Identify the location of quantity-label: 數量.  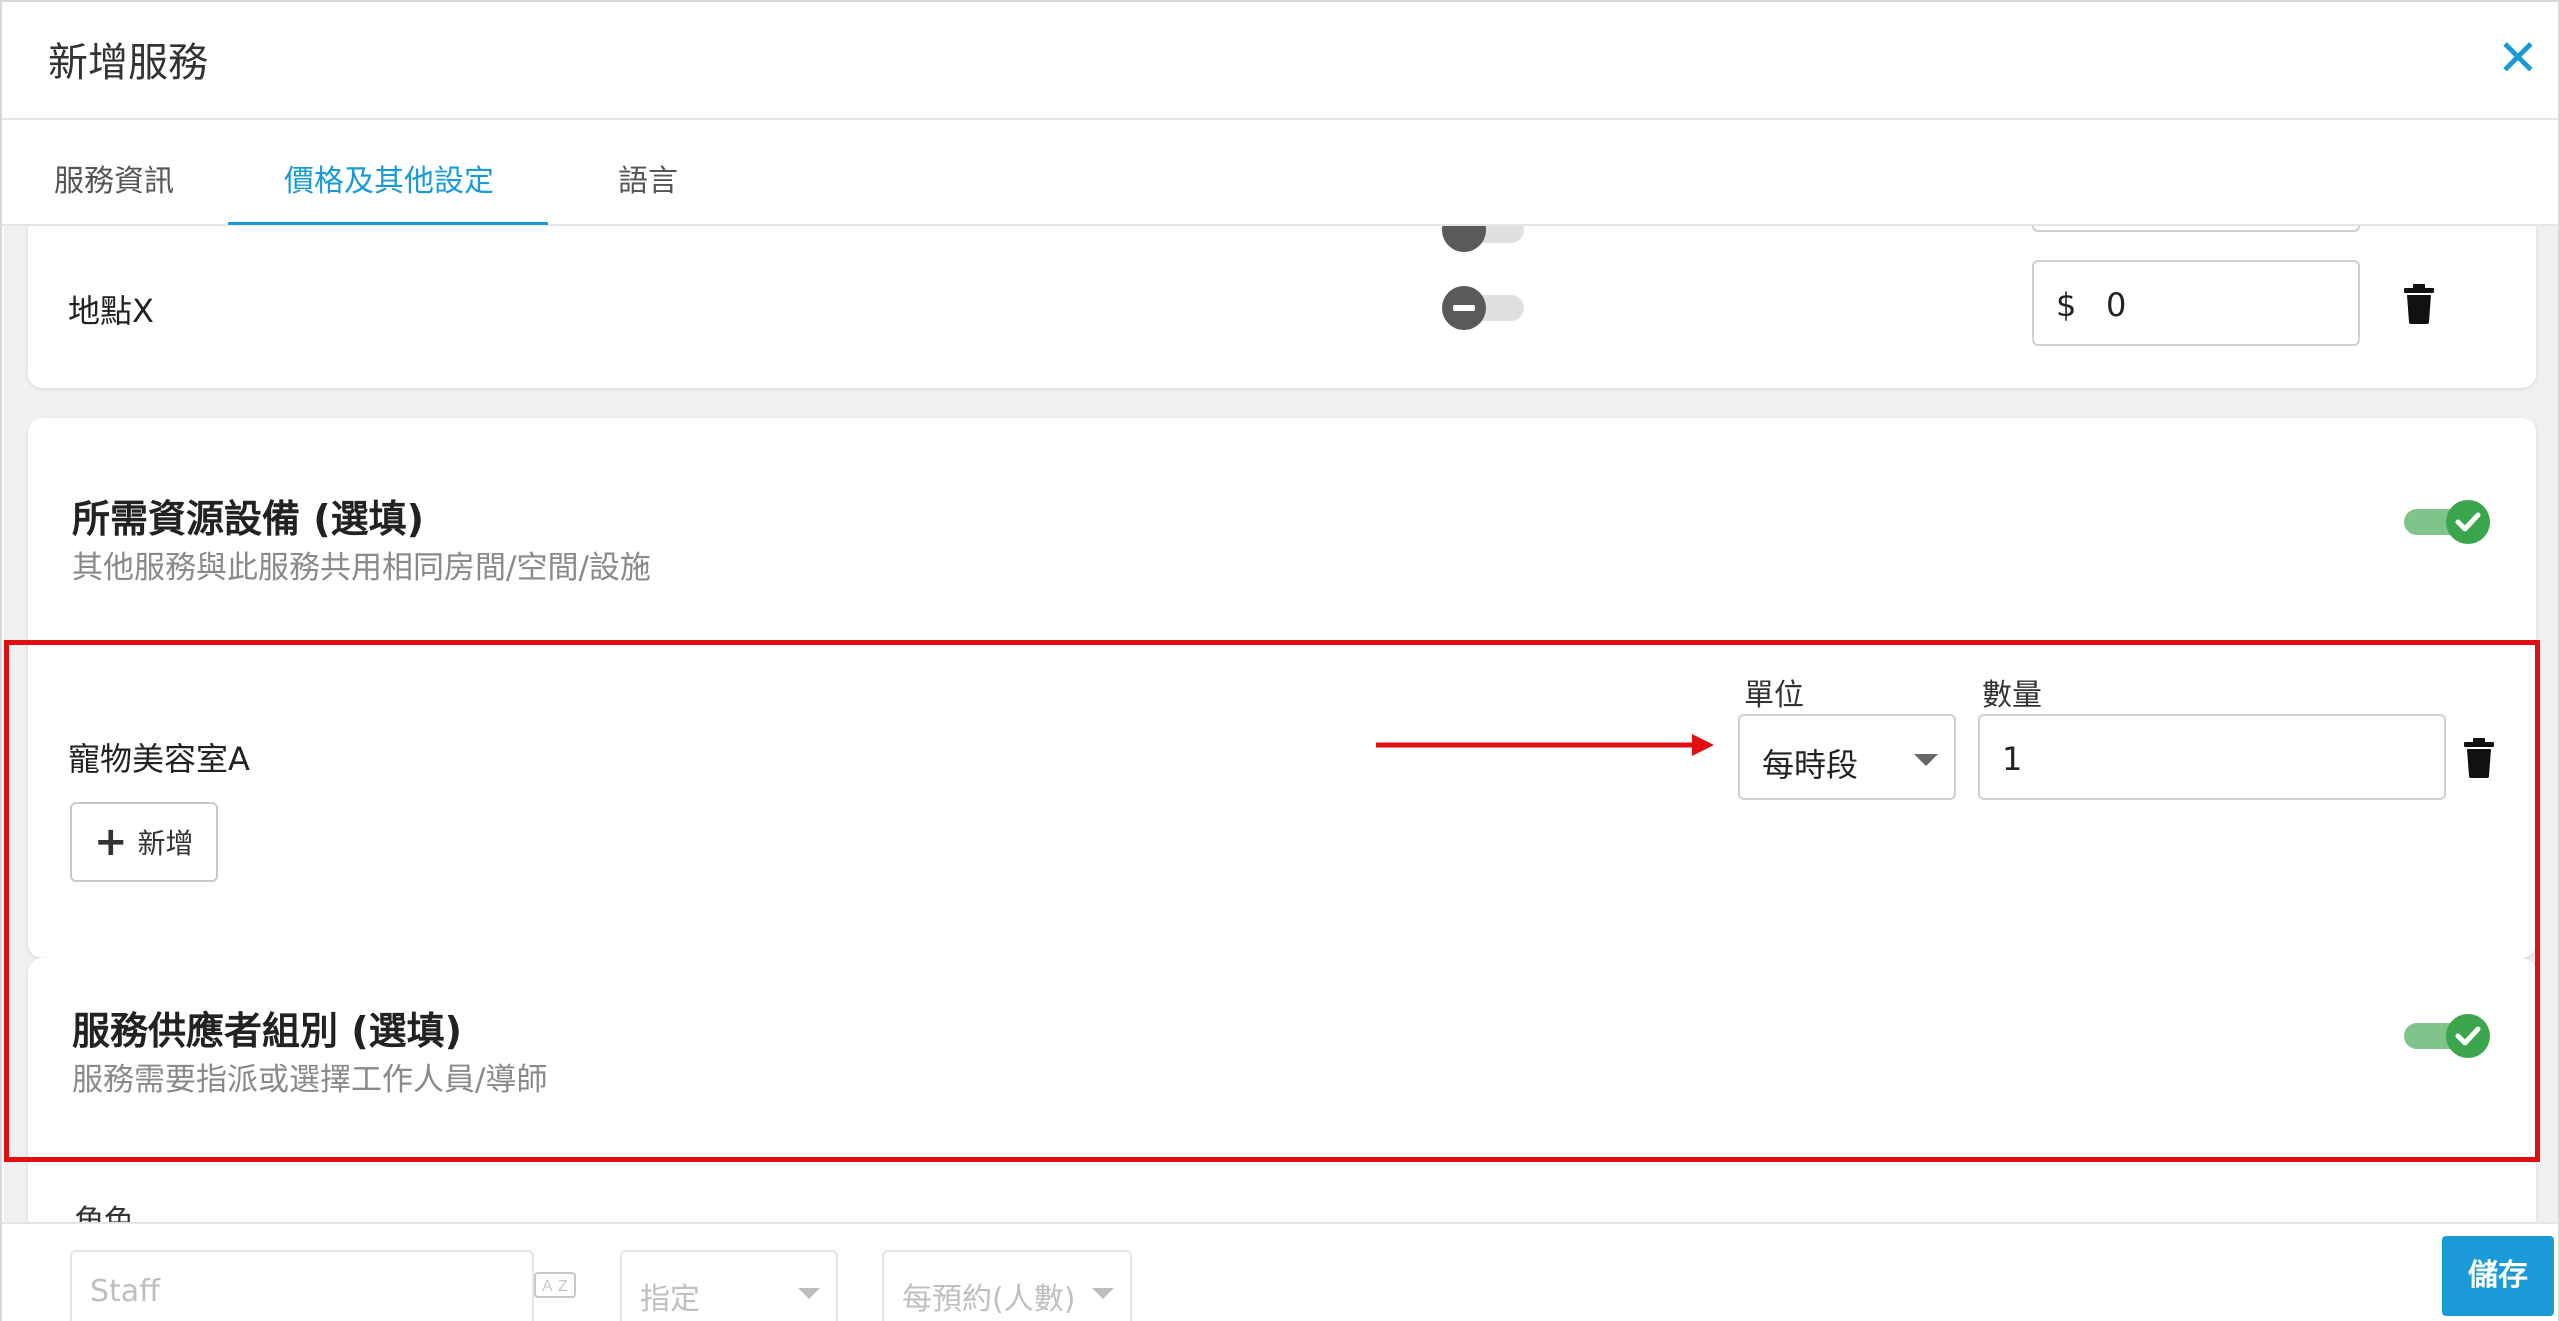
(2012, 695).